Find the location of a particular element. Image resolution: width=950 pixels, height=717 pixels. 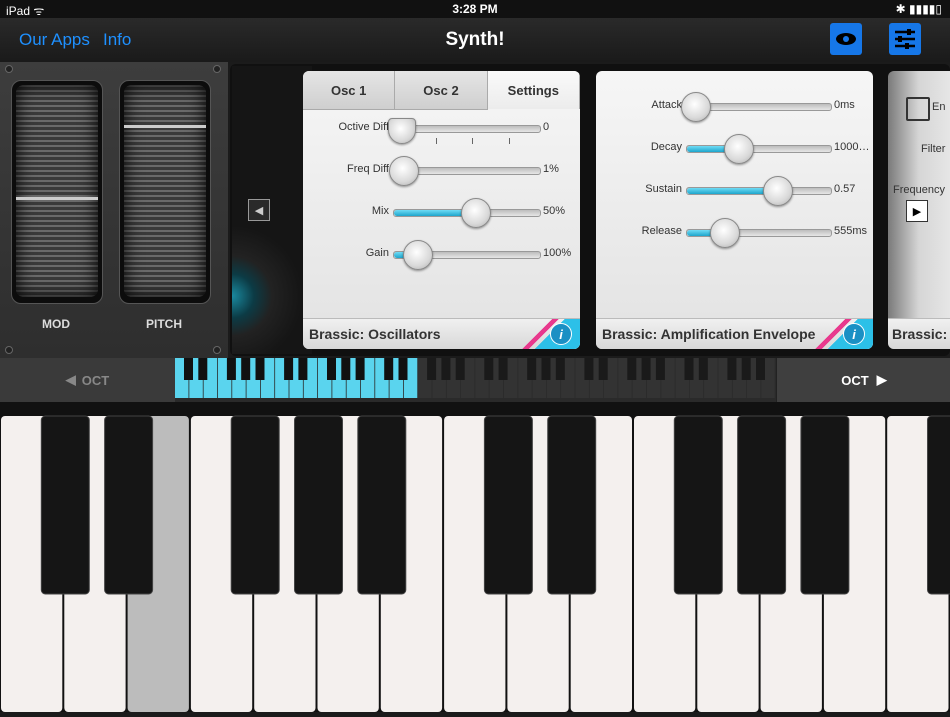

status-time: 3:28 PM is located at coordinates (475, 9).